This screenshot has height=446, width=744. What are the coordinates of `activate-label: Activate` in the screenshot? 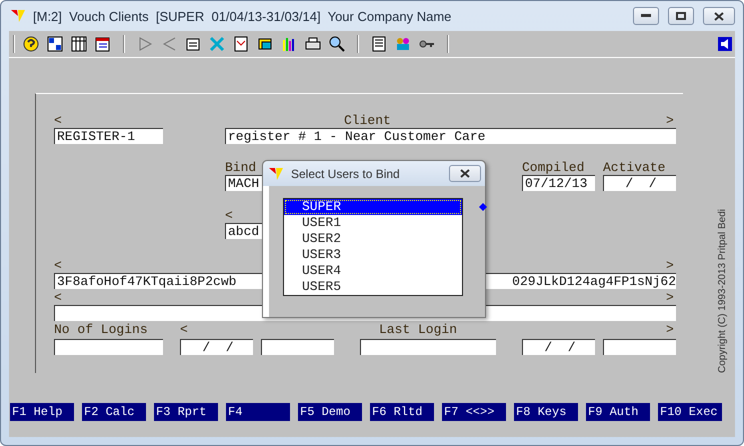 It's located at (634, 167).